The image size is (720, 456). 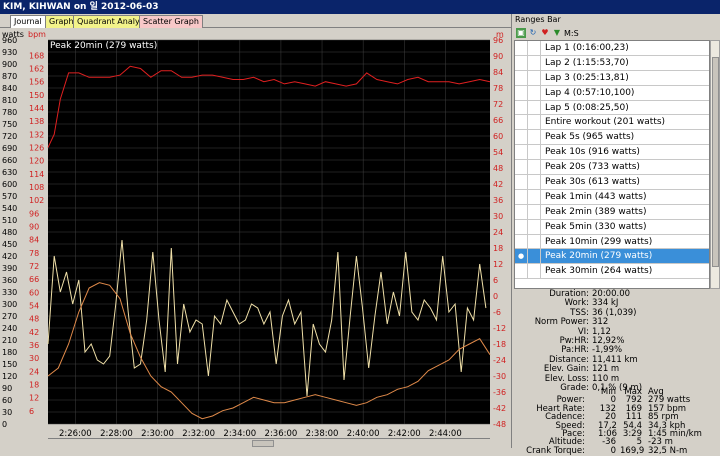 I want to click on altitude-tick-label: 6, so click(x=495, y=280).